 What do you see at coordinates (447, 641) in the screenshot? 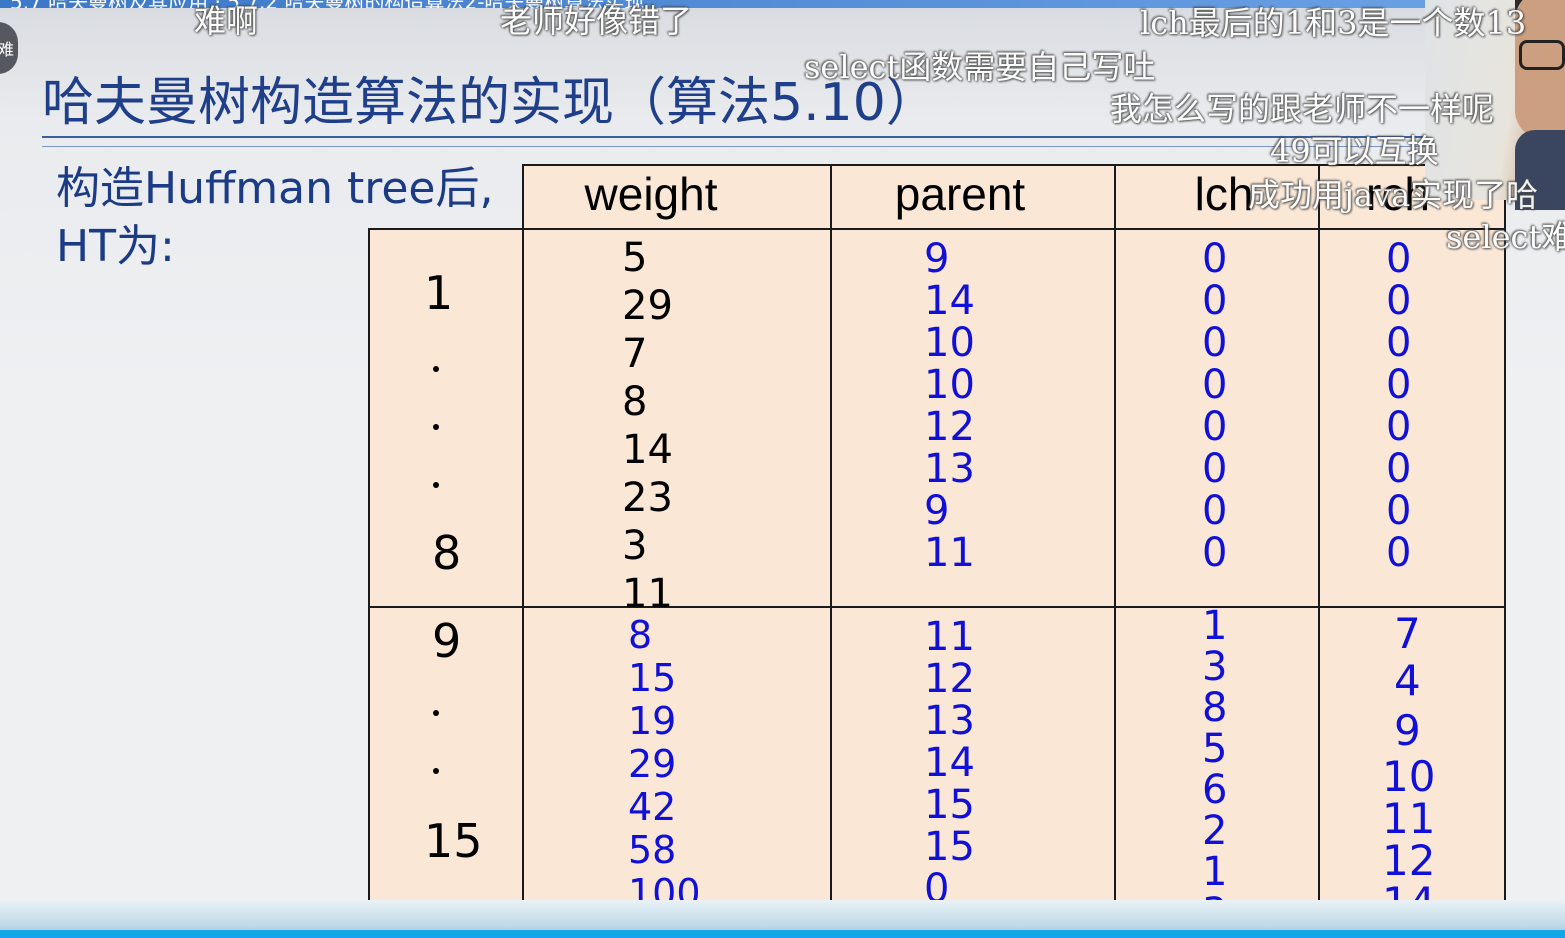
I see `index-label-9: 9` at bounding box center [447, 641].